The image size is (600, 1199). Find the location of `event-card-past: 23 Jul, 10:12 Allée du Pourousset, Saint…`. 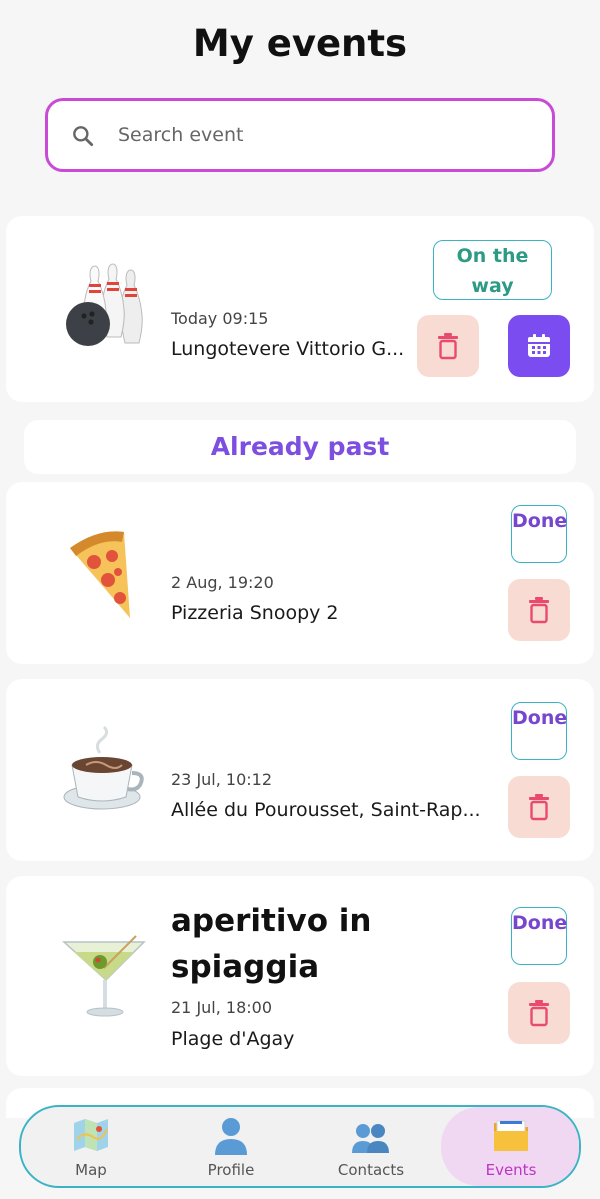

event-card-past: 23 Jul, 10:12 Allée du Pourousset, Saint… is located at coordinates (300, 770).